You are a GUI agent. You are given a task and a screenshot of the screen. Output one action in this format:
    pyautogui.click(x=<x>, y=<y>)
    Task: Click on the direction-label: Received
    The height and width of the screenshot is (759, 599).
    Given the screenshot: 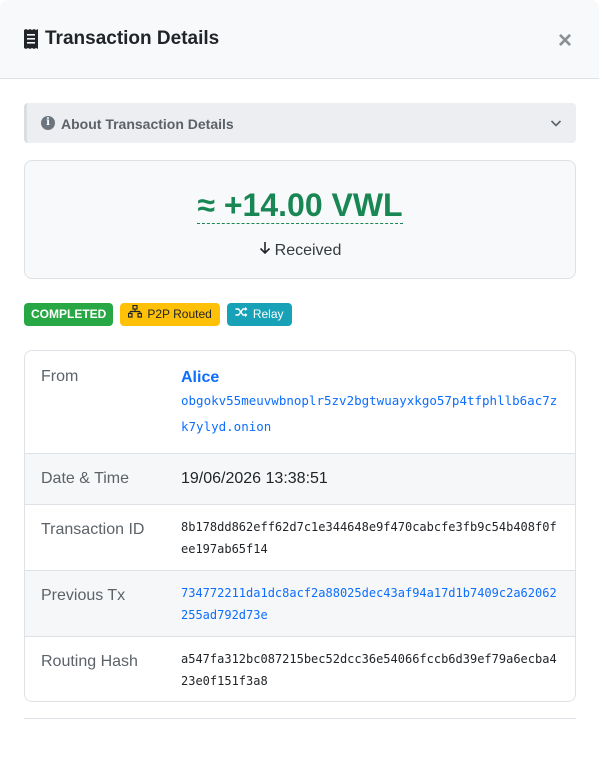 What is the action you would take?
    pyautogui.click(x=300, y=250)
    